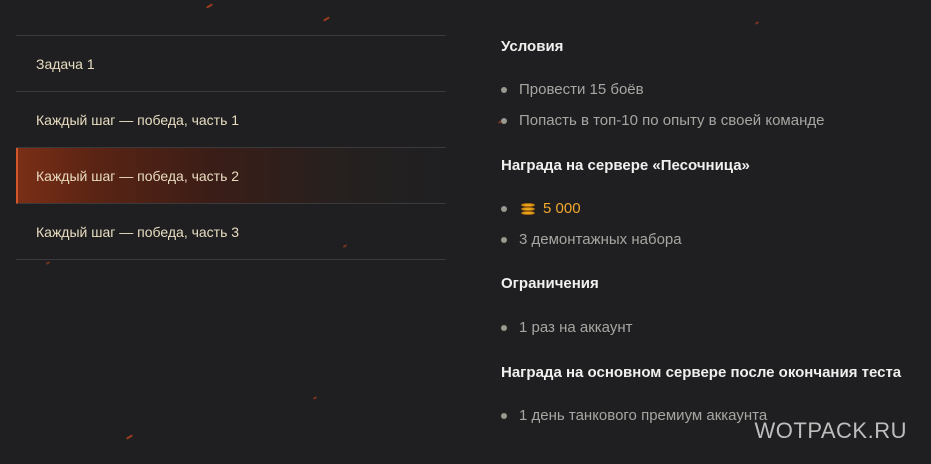 The image size is (931, 464). I want to click on sandbox-reward-title: Награда на сервере «Песочница», so click(625, 165).